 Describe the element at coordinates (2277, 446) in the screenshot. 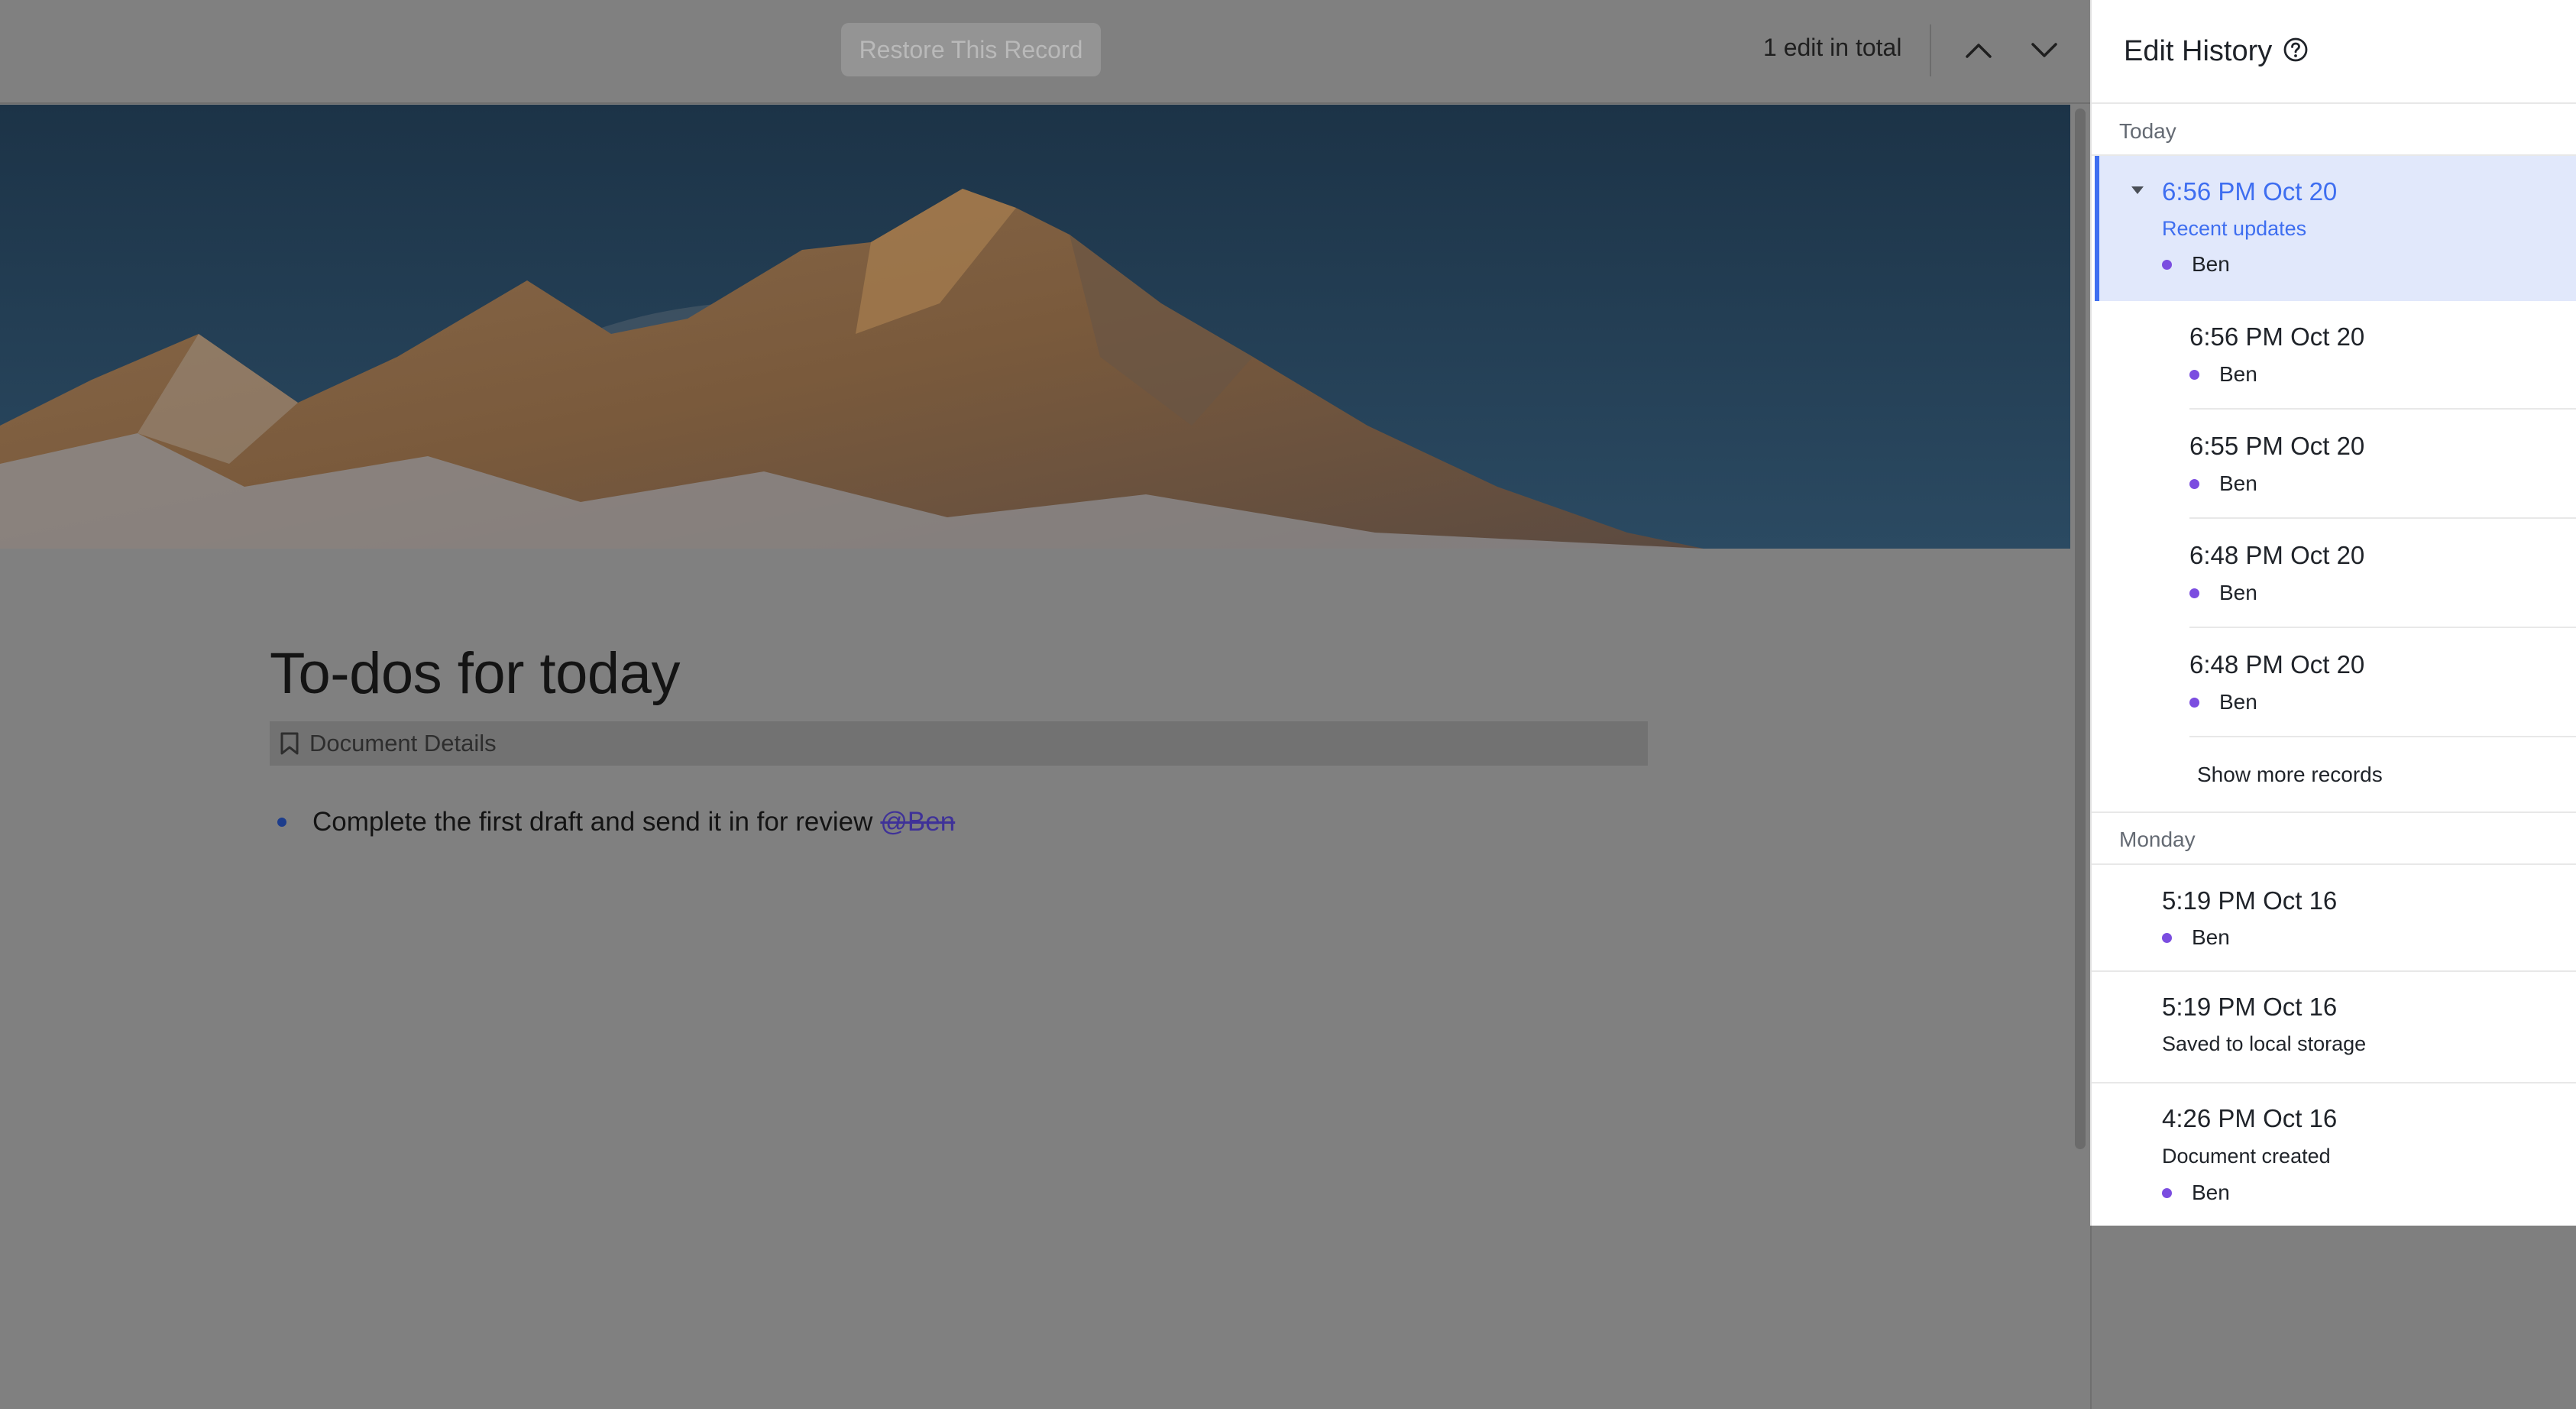

I see `history-record-time: 6:55 PM Oct 20` at that location.